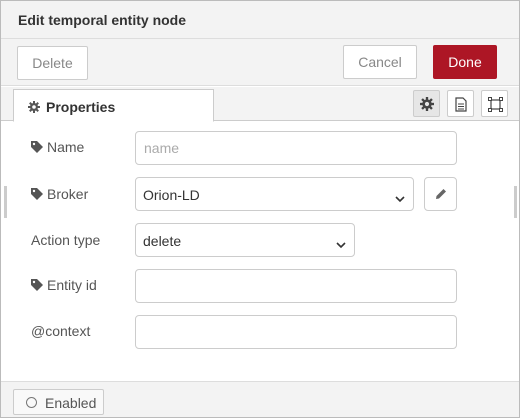 The height and width of the screenshot is (418, 520). What do you see at coordinates (102, 20) in the screenshot?
I see `dialog-title: Edit temporal entity node` at bounding box center [102, 20].